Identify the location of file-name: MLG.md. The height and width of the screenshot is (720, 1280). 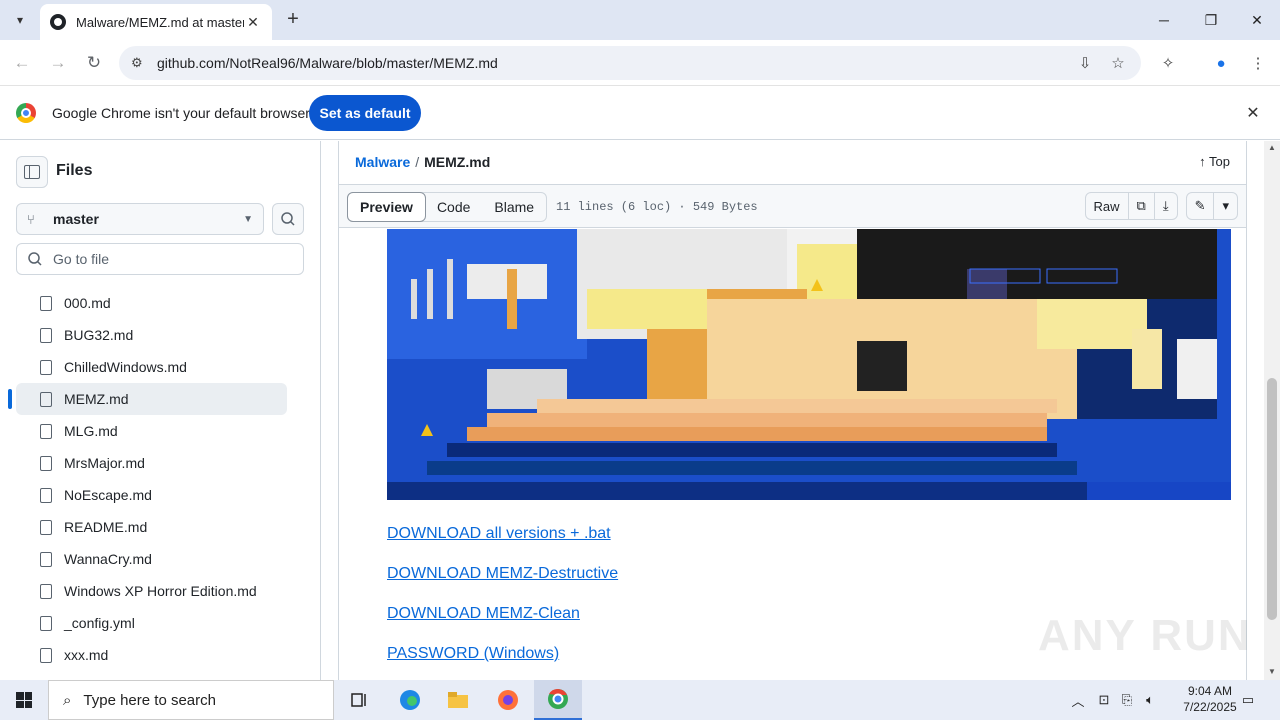
(91, 431).